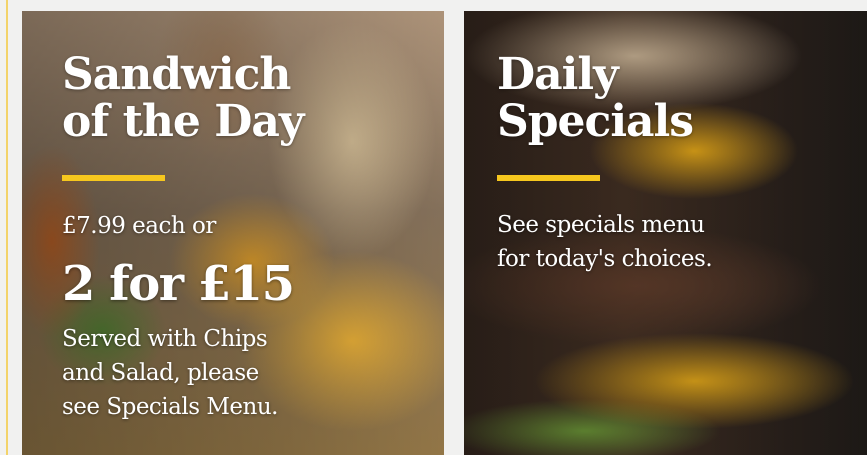  Describe the element at coordinates (178, 284) in the screenshot. I see `deal-text: 2 for £15` at that location.